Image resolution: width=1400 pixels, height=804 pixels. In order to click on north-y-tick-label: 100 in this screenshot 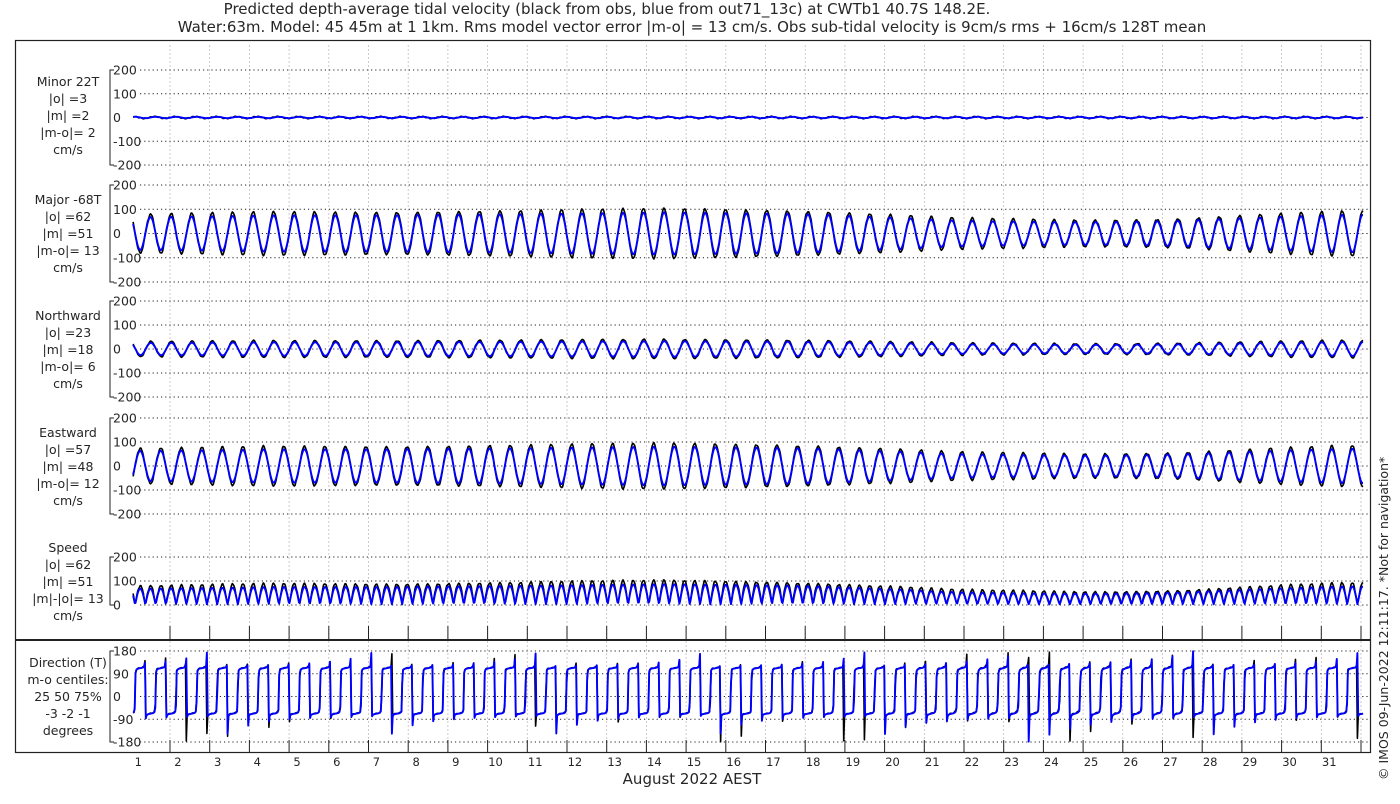, I will do `click(125, 325)`.